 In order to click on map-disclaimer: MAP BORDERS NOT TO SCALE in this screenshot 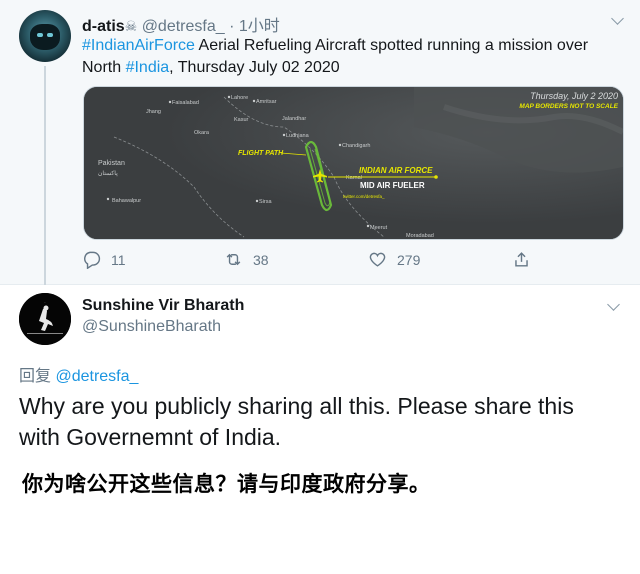, I will do `click(568, 106)`.